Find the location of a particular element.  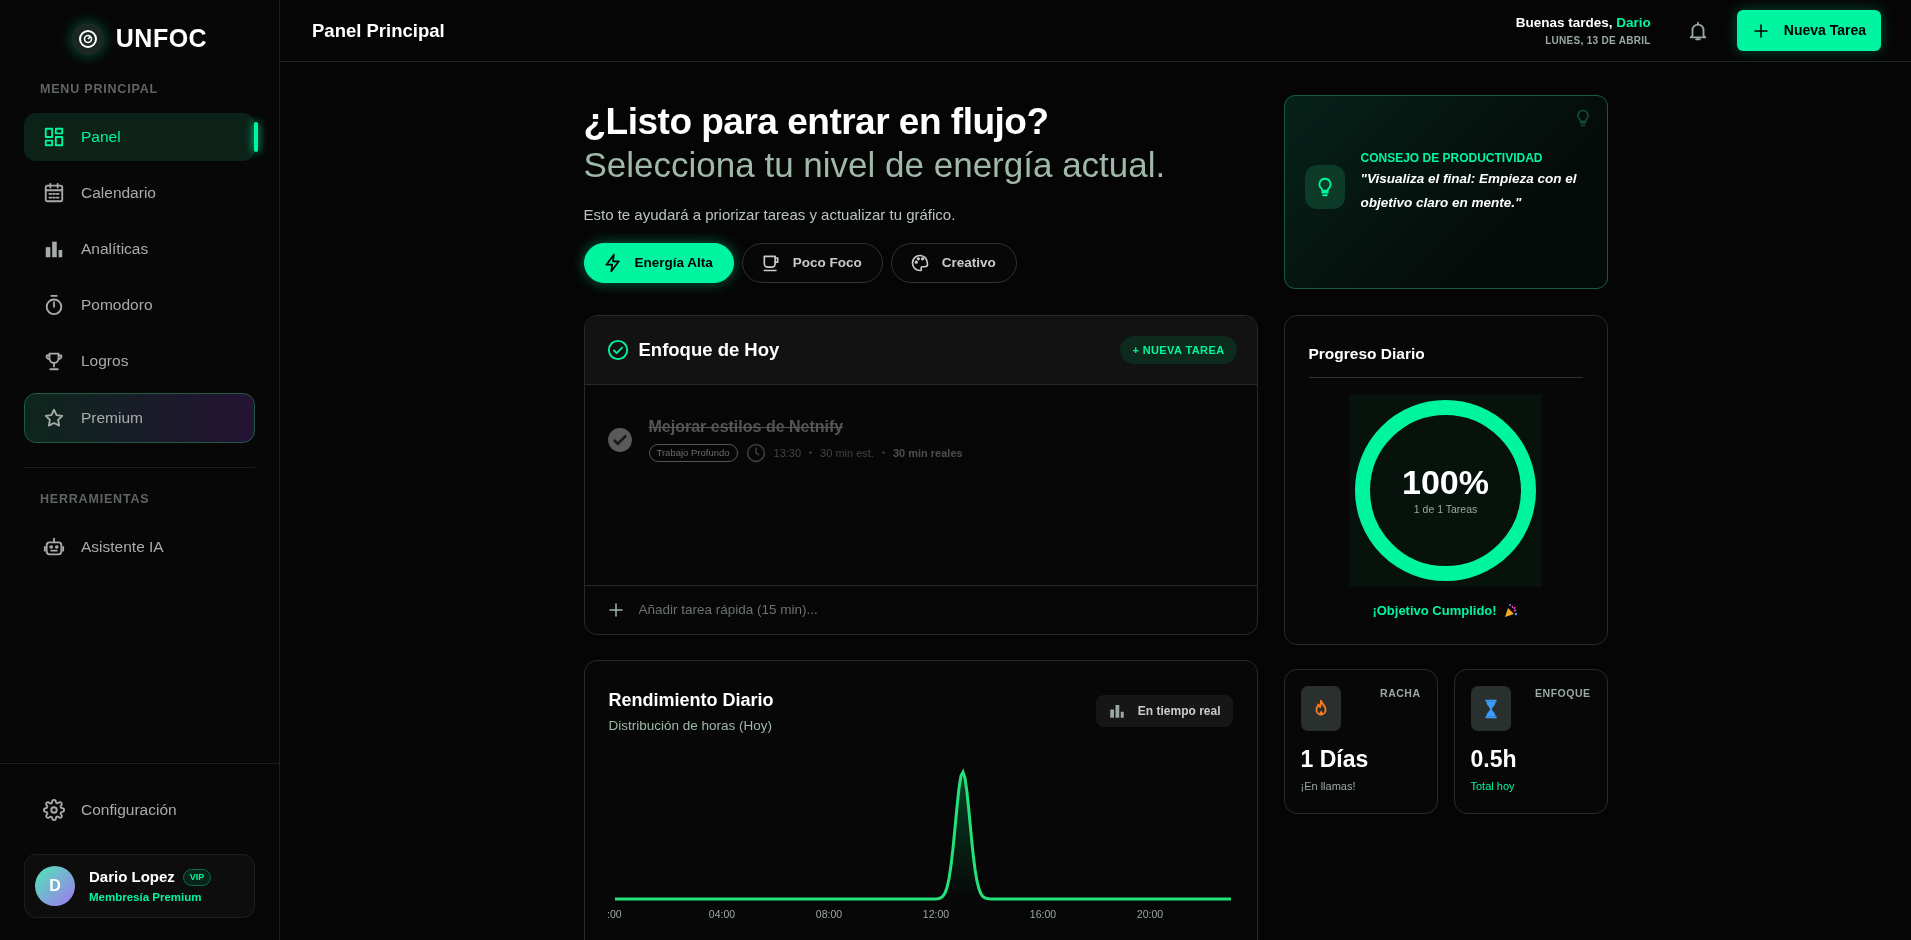

settings-icon is located at coordinates (54, 810).